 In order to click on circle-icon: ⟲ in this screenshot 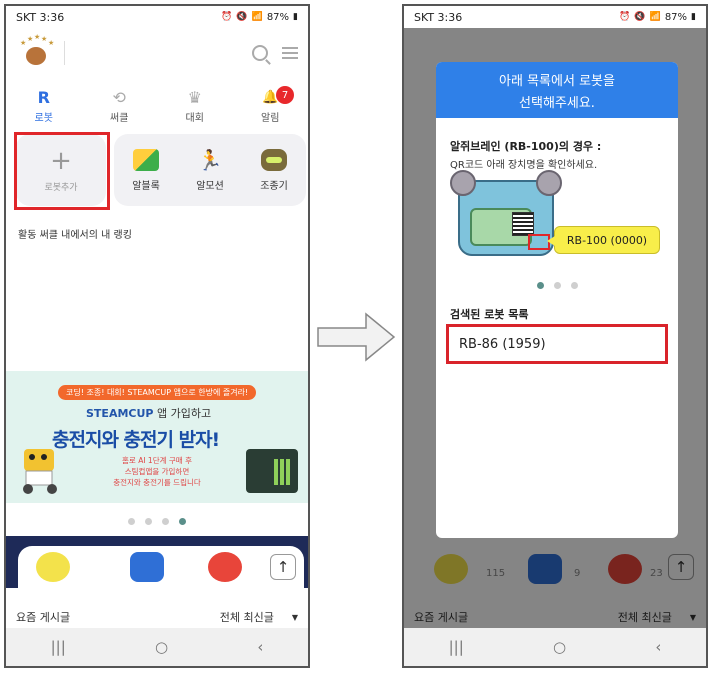, I will do `click(119, 97)`.